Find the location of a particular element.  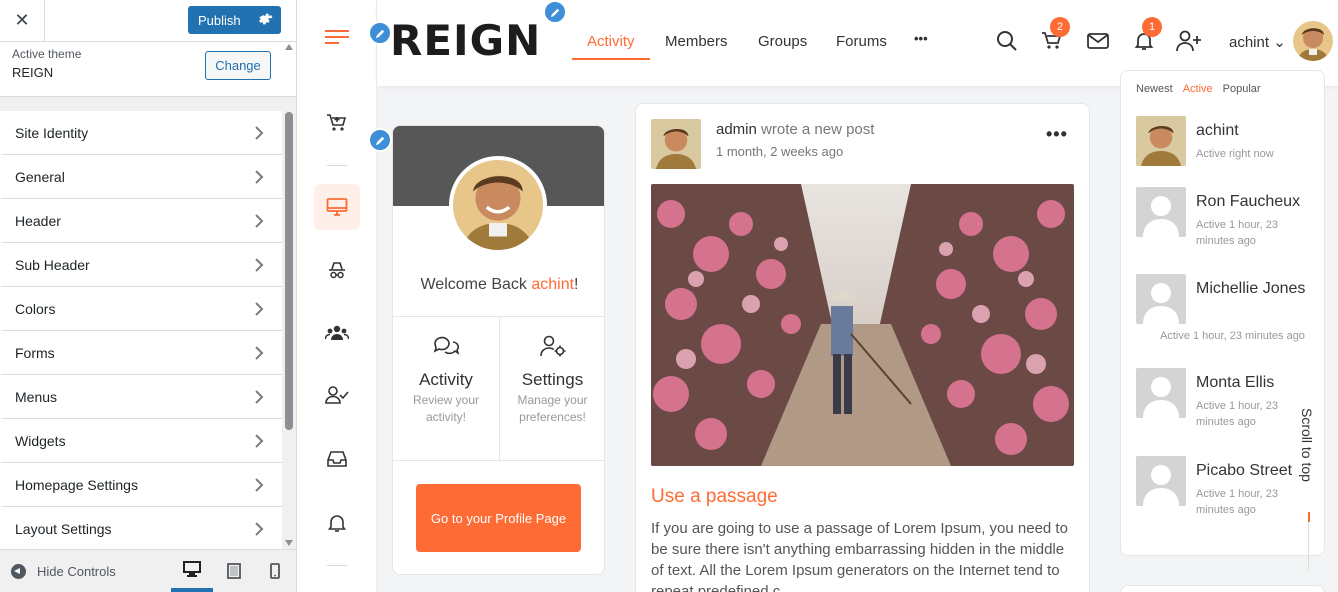

desktop-preview-button is located at coordinates (192, 571).